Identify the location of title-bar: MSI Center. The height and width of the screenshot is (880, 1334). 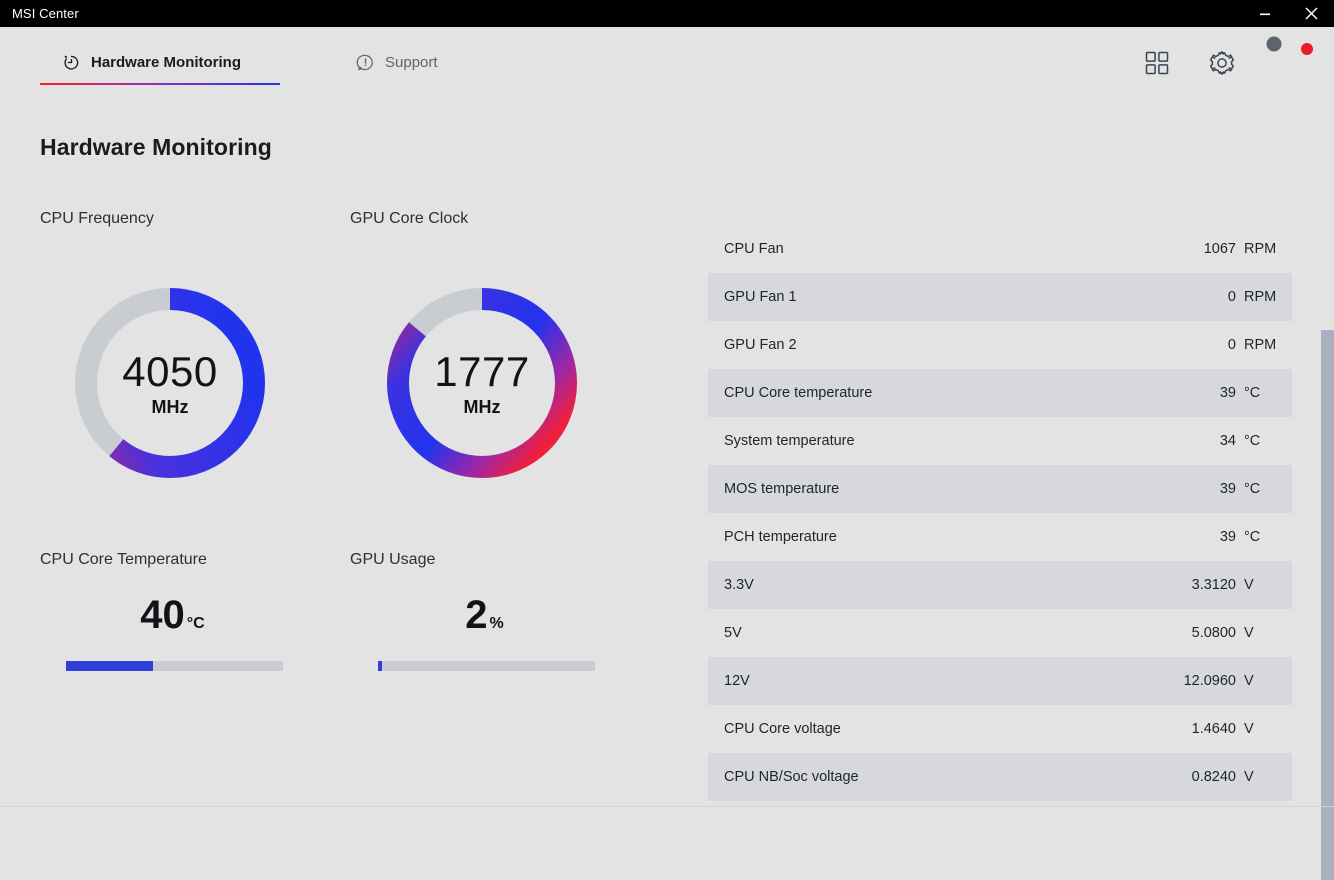
(667, 13).